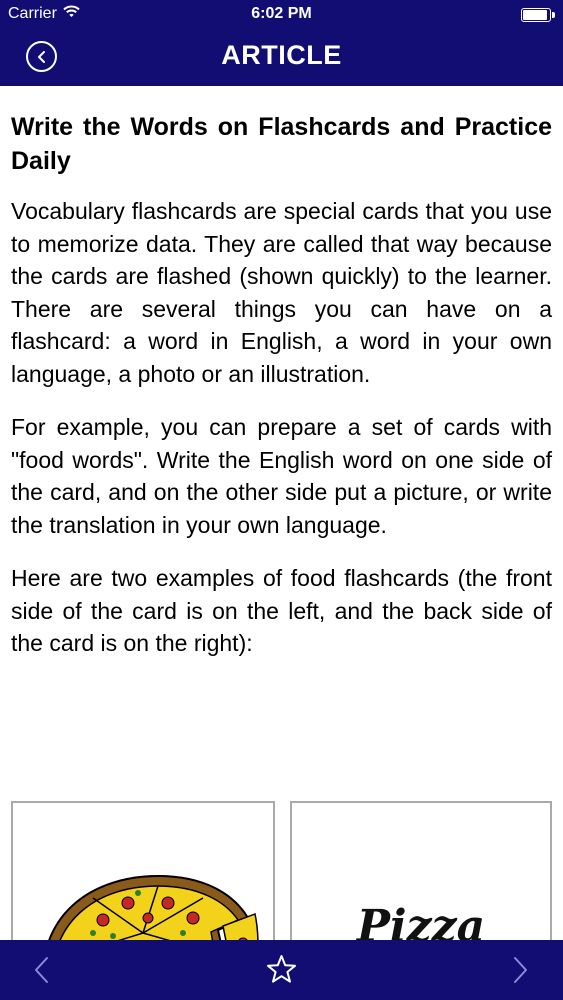  I want to click on nav-bar: ARTICLE, so click(281, 58).